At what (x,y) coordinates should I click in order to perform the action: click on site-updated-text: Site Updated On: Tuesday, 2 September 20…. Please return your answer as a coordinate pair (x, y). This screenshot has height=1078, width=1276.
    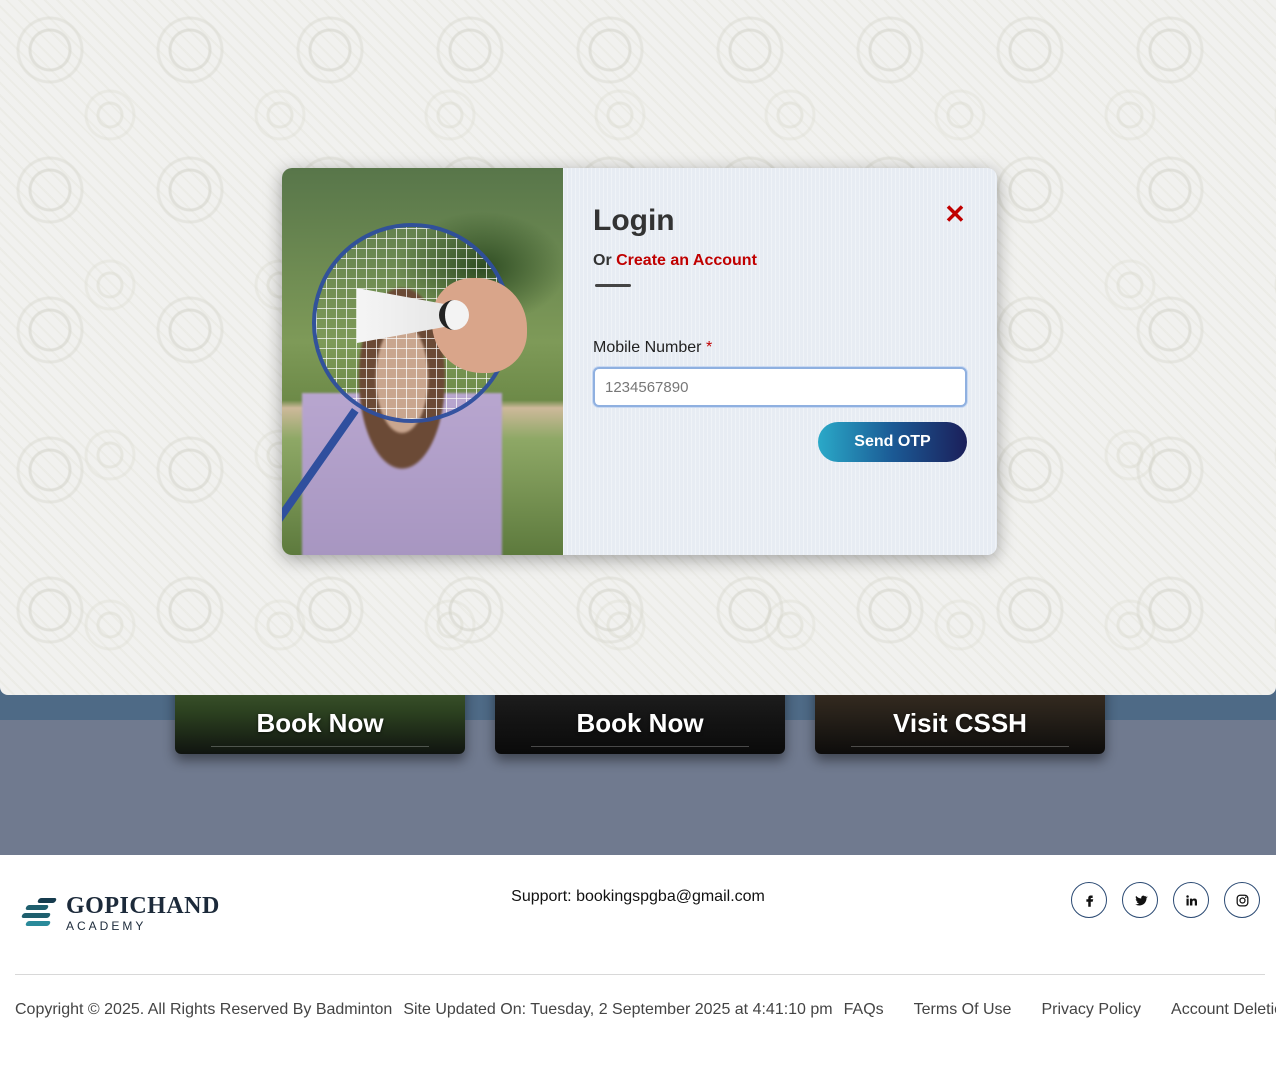
    Looking at the image, I should click on (618, 1009).